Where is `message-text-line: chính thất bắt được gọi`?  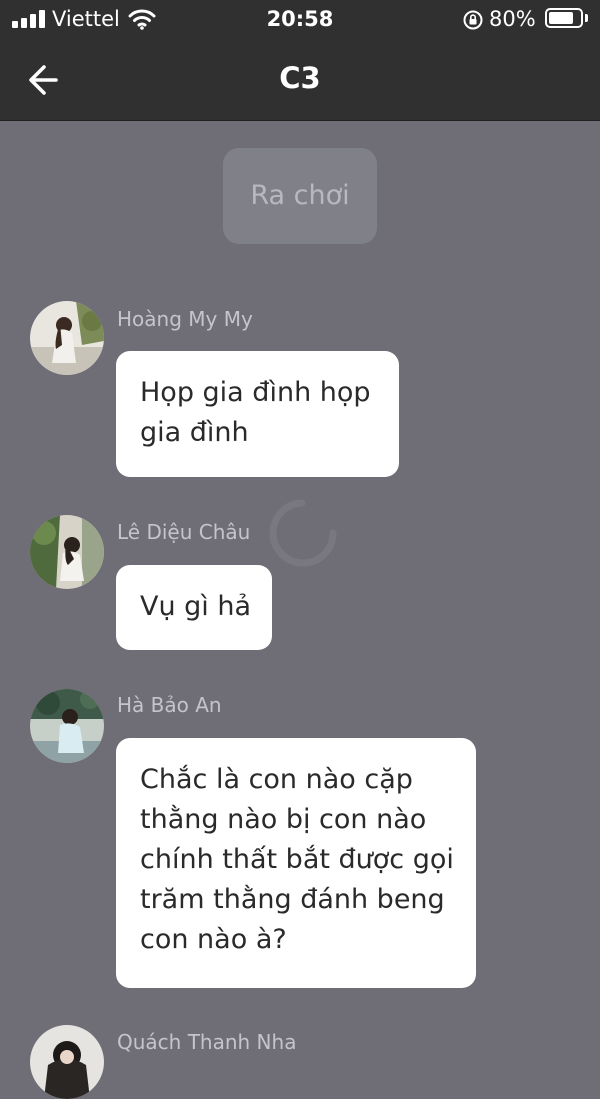
message-text-line: chính thất bắt được gọi is located at coordinates (297, 859).